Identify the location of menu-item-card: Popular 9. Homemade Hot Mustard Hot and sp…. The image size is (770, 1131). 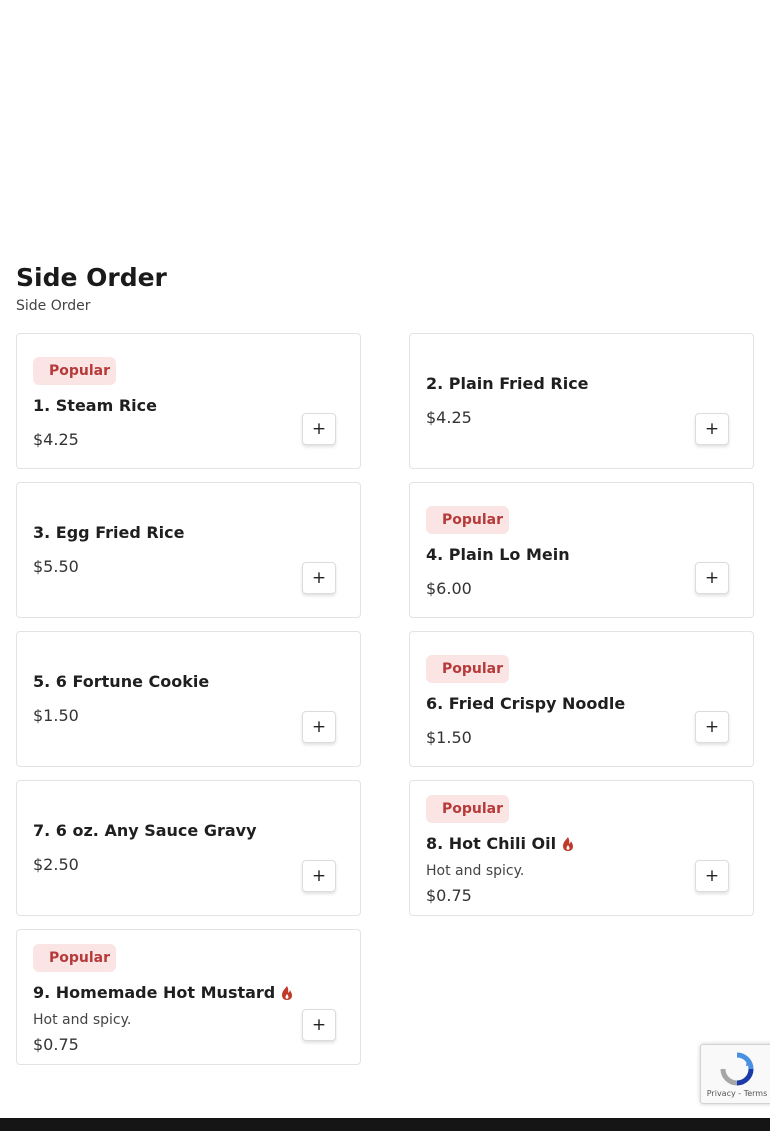
(188, 997).